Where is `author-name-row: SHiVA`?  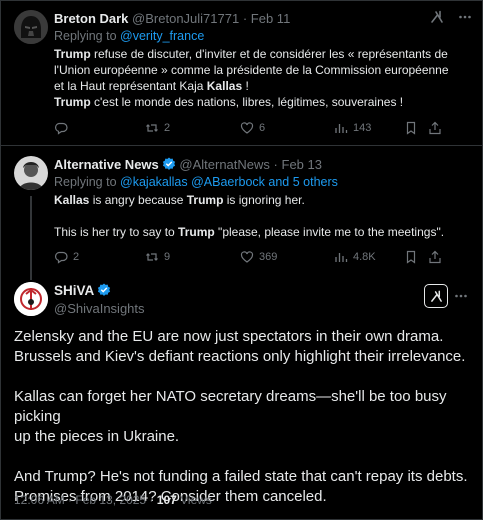 author-name-row: SHiVA is located at coordinates (82, 290).